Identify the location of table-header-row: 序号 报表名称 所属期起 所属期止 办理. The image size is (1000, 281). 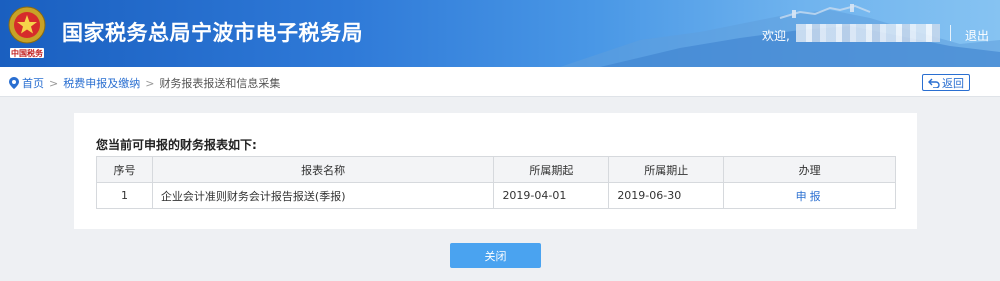
(496, 169).